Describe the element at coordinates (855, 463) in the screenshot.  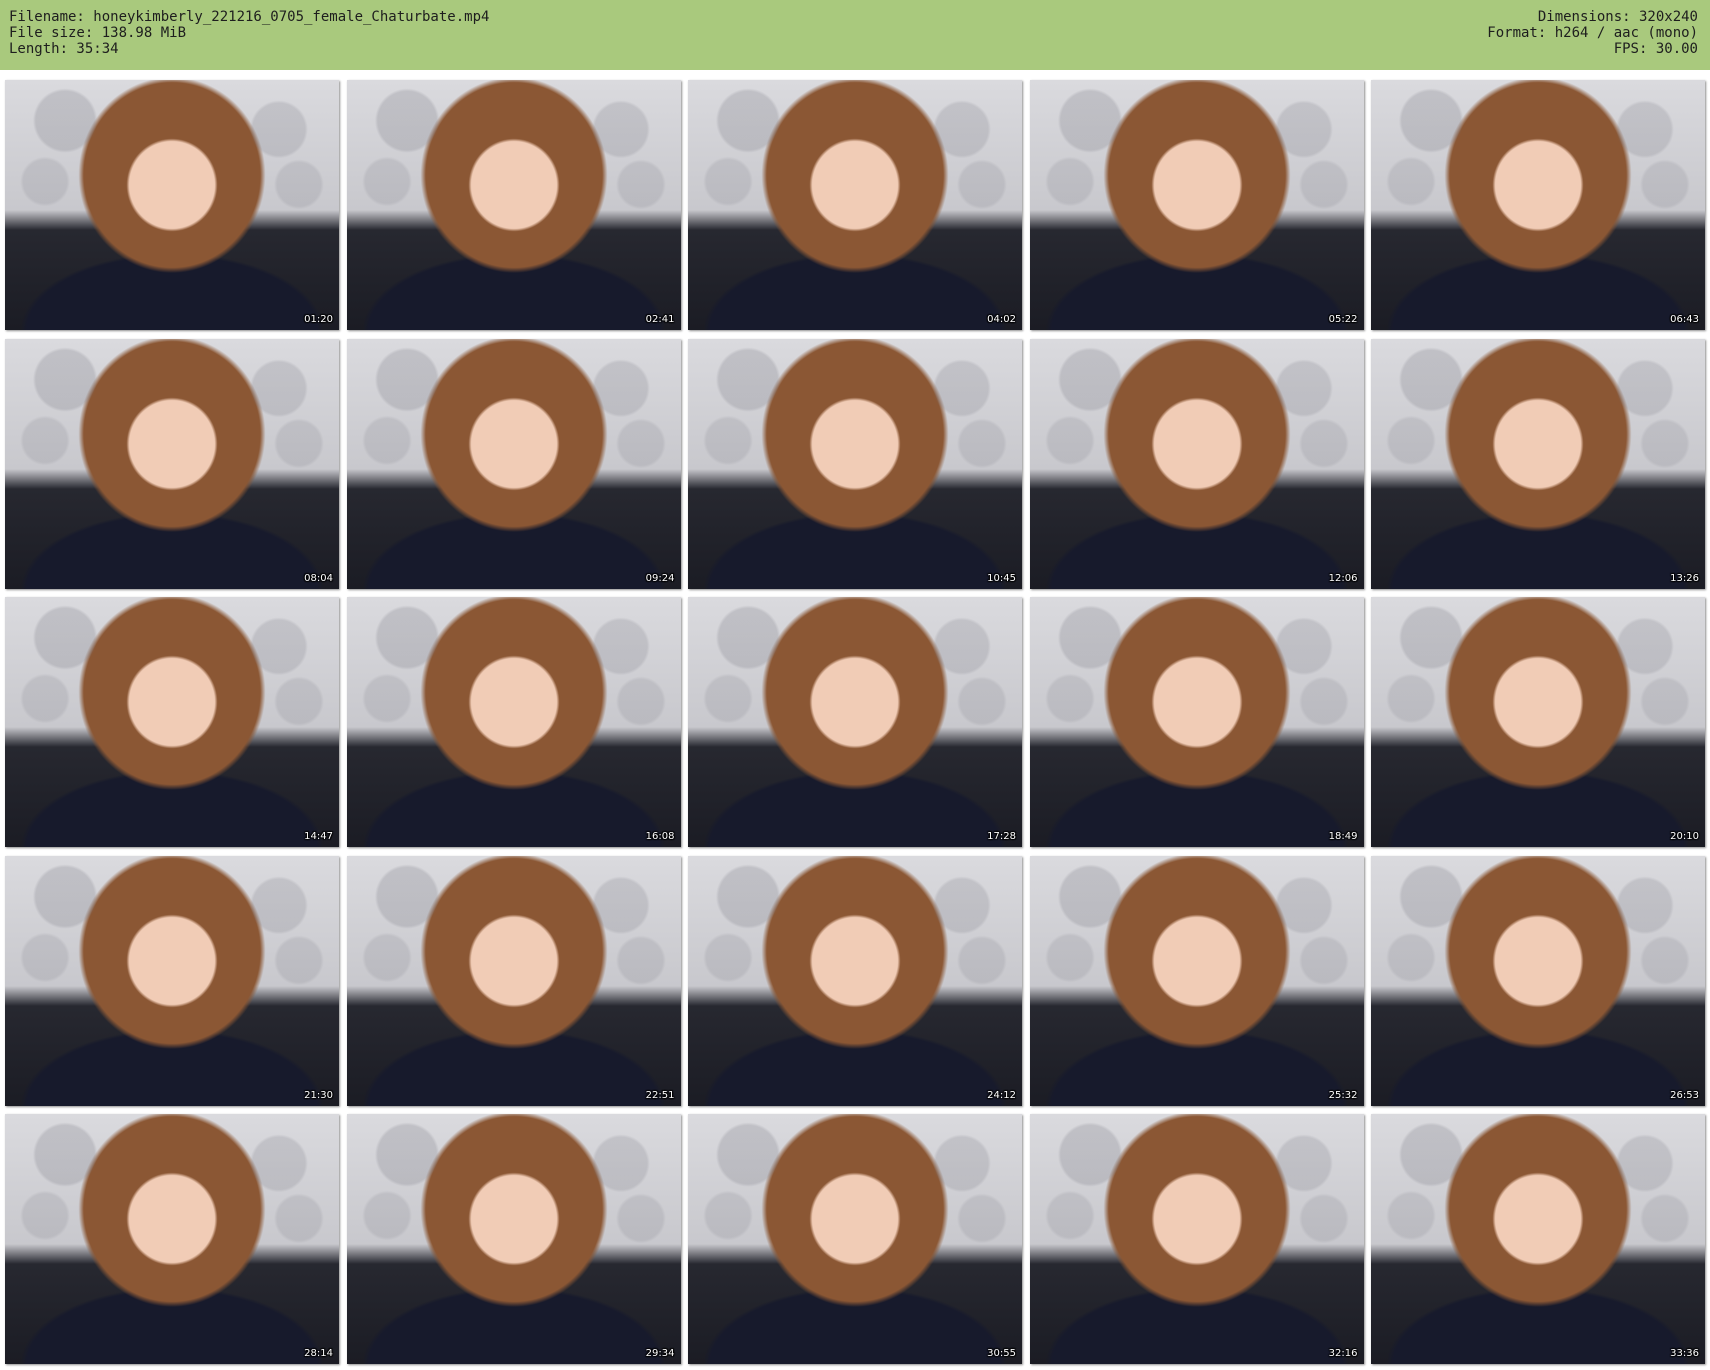
I see `video-thumbnail: 10:45` at that location.